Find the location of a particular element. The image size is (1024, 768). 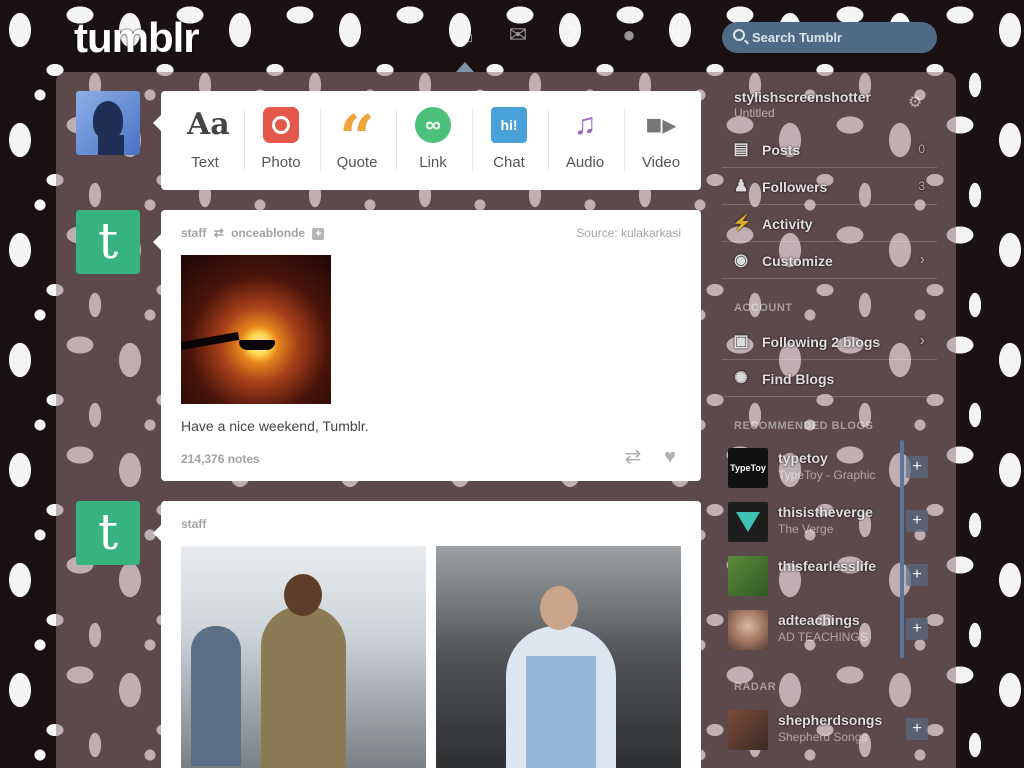

sidebar-item-count: 0 is located at coordinates (921, 149).